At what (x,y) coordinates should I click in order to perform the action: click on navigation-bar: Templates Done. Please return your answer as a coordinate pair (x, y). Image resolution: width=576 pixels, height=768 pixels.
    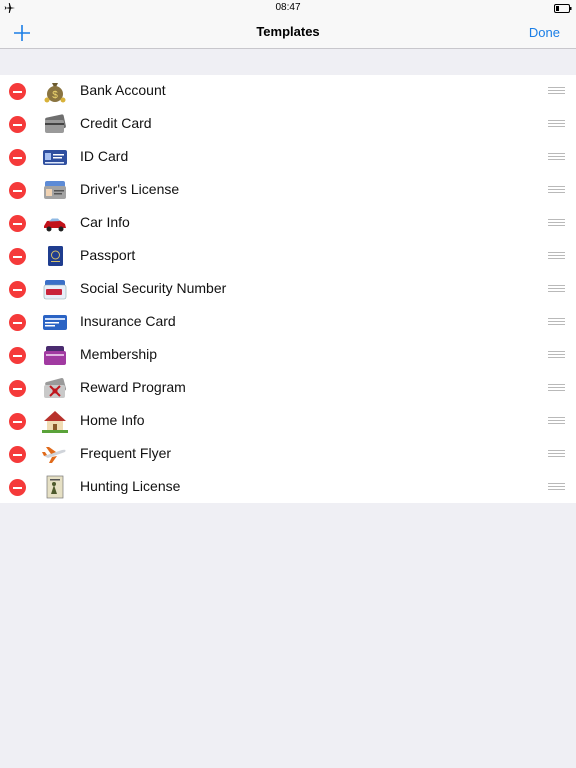
    Looking at the image, I should click on (288, 32).